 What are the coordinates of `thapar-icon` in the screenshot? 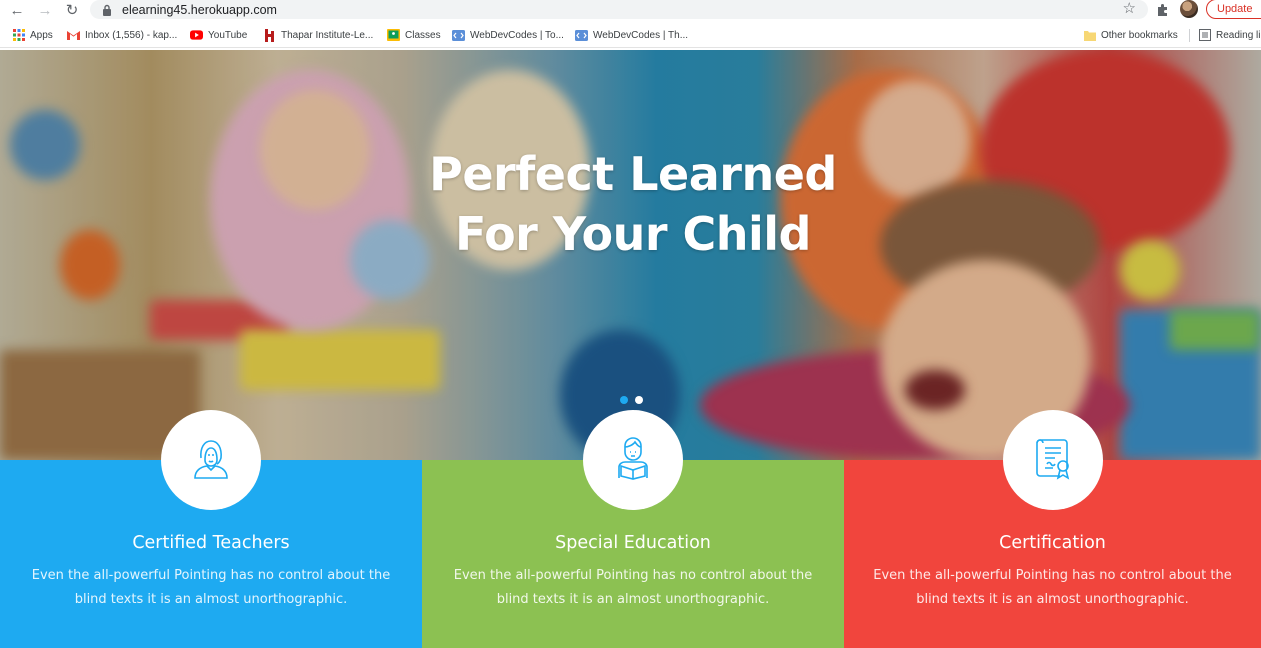 It's located at (269, 35).